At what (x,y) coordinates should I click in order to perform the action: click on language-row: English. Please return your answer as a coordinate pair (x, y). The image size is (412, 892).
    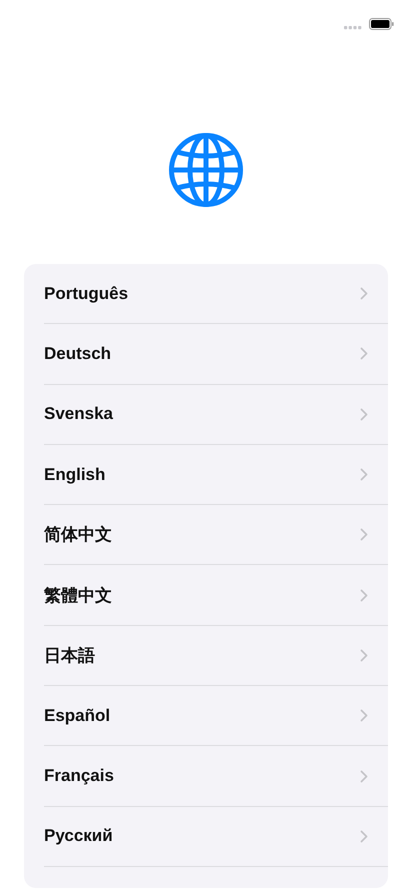
    Looking at the image, I should click on (216, 475).